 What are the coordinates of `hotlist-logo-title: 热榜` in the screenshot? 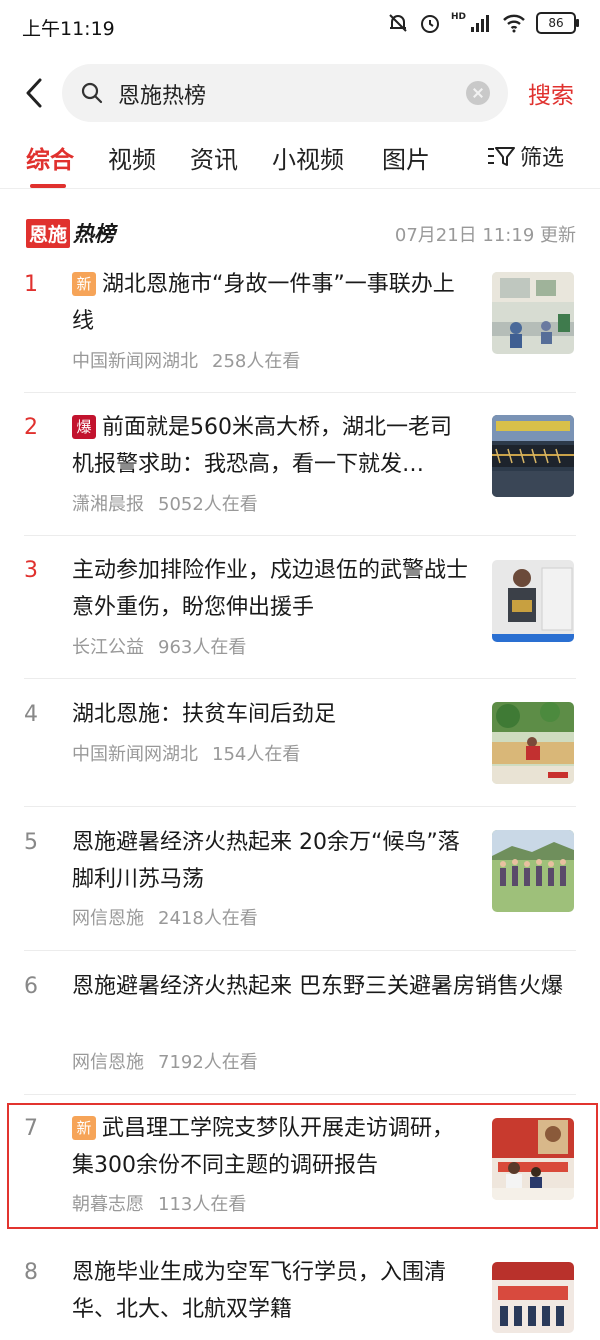 It's located at (94, 234).